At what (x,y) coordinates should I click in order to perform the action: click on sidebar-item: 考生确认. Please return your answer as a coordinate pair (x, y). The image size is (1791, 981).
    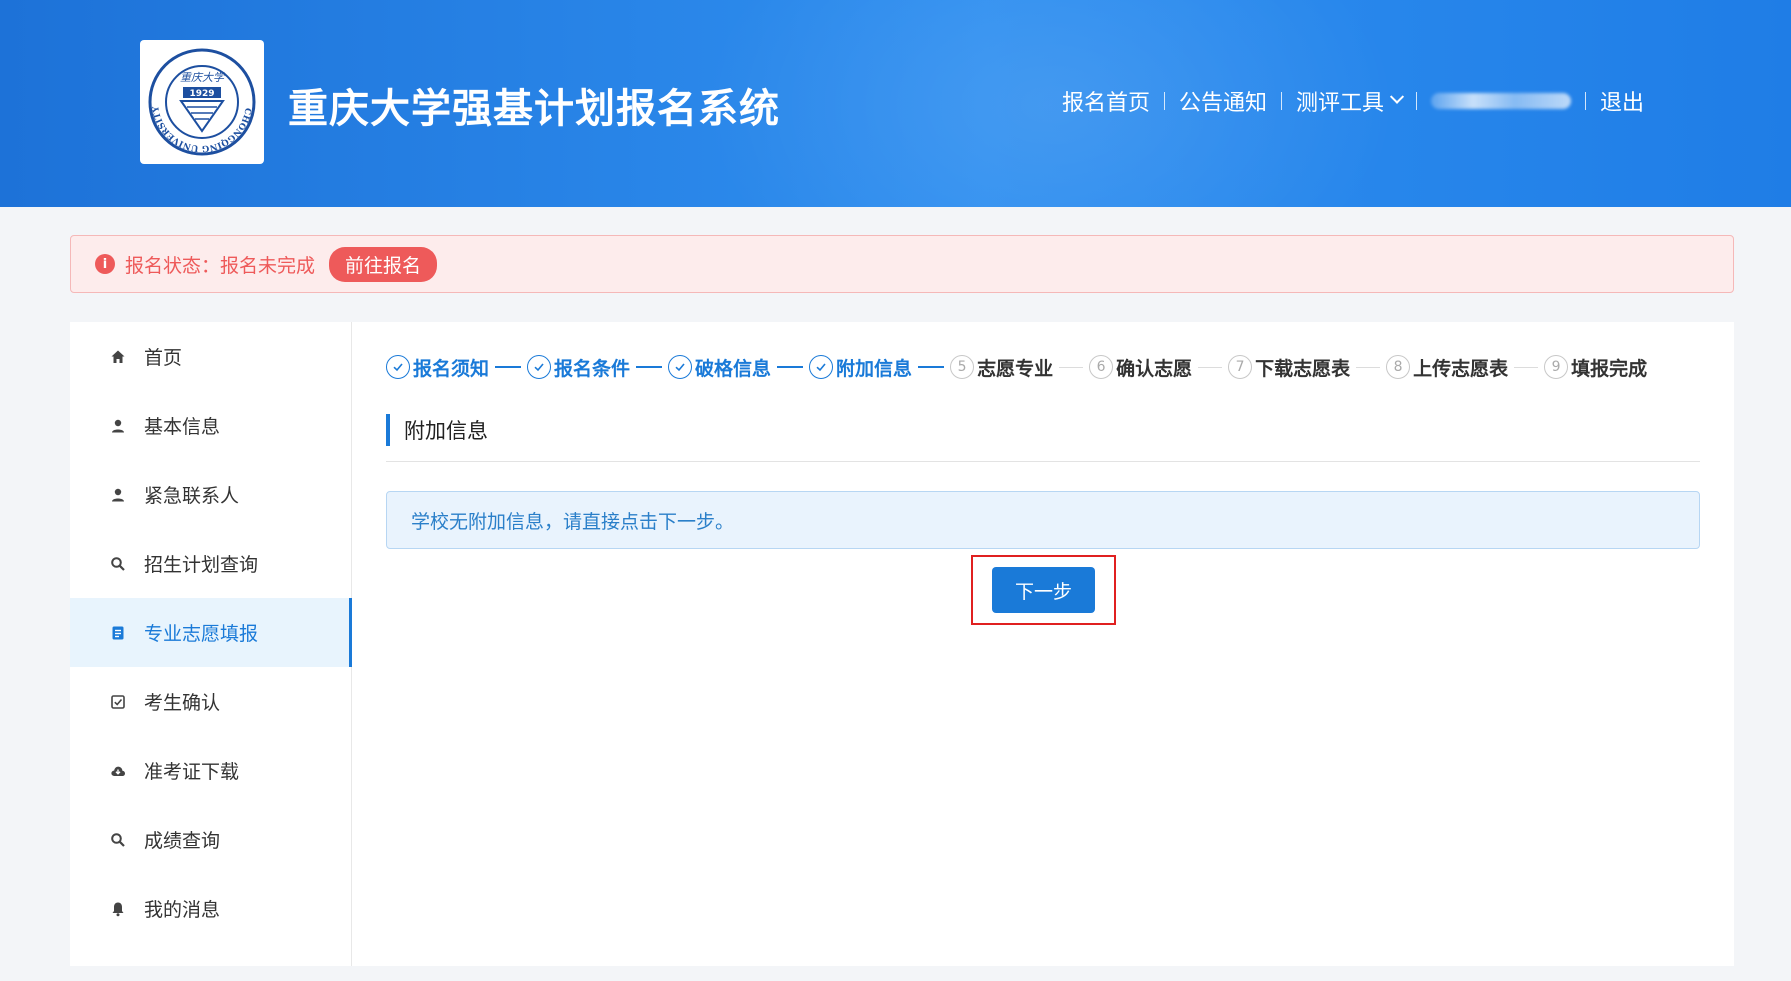
    Looking at the image, I should click on (210, 701).